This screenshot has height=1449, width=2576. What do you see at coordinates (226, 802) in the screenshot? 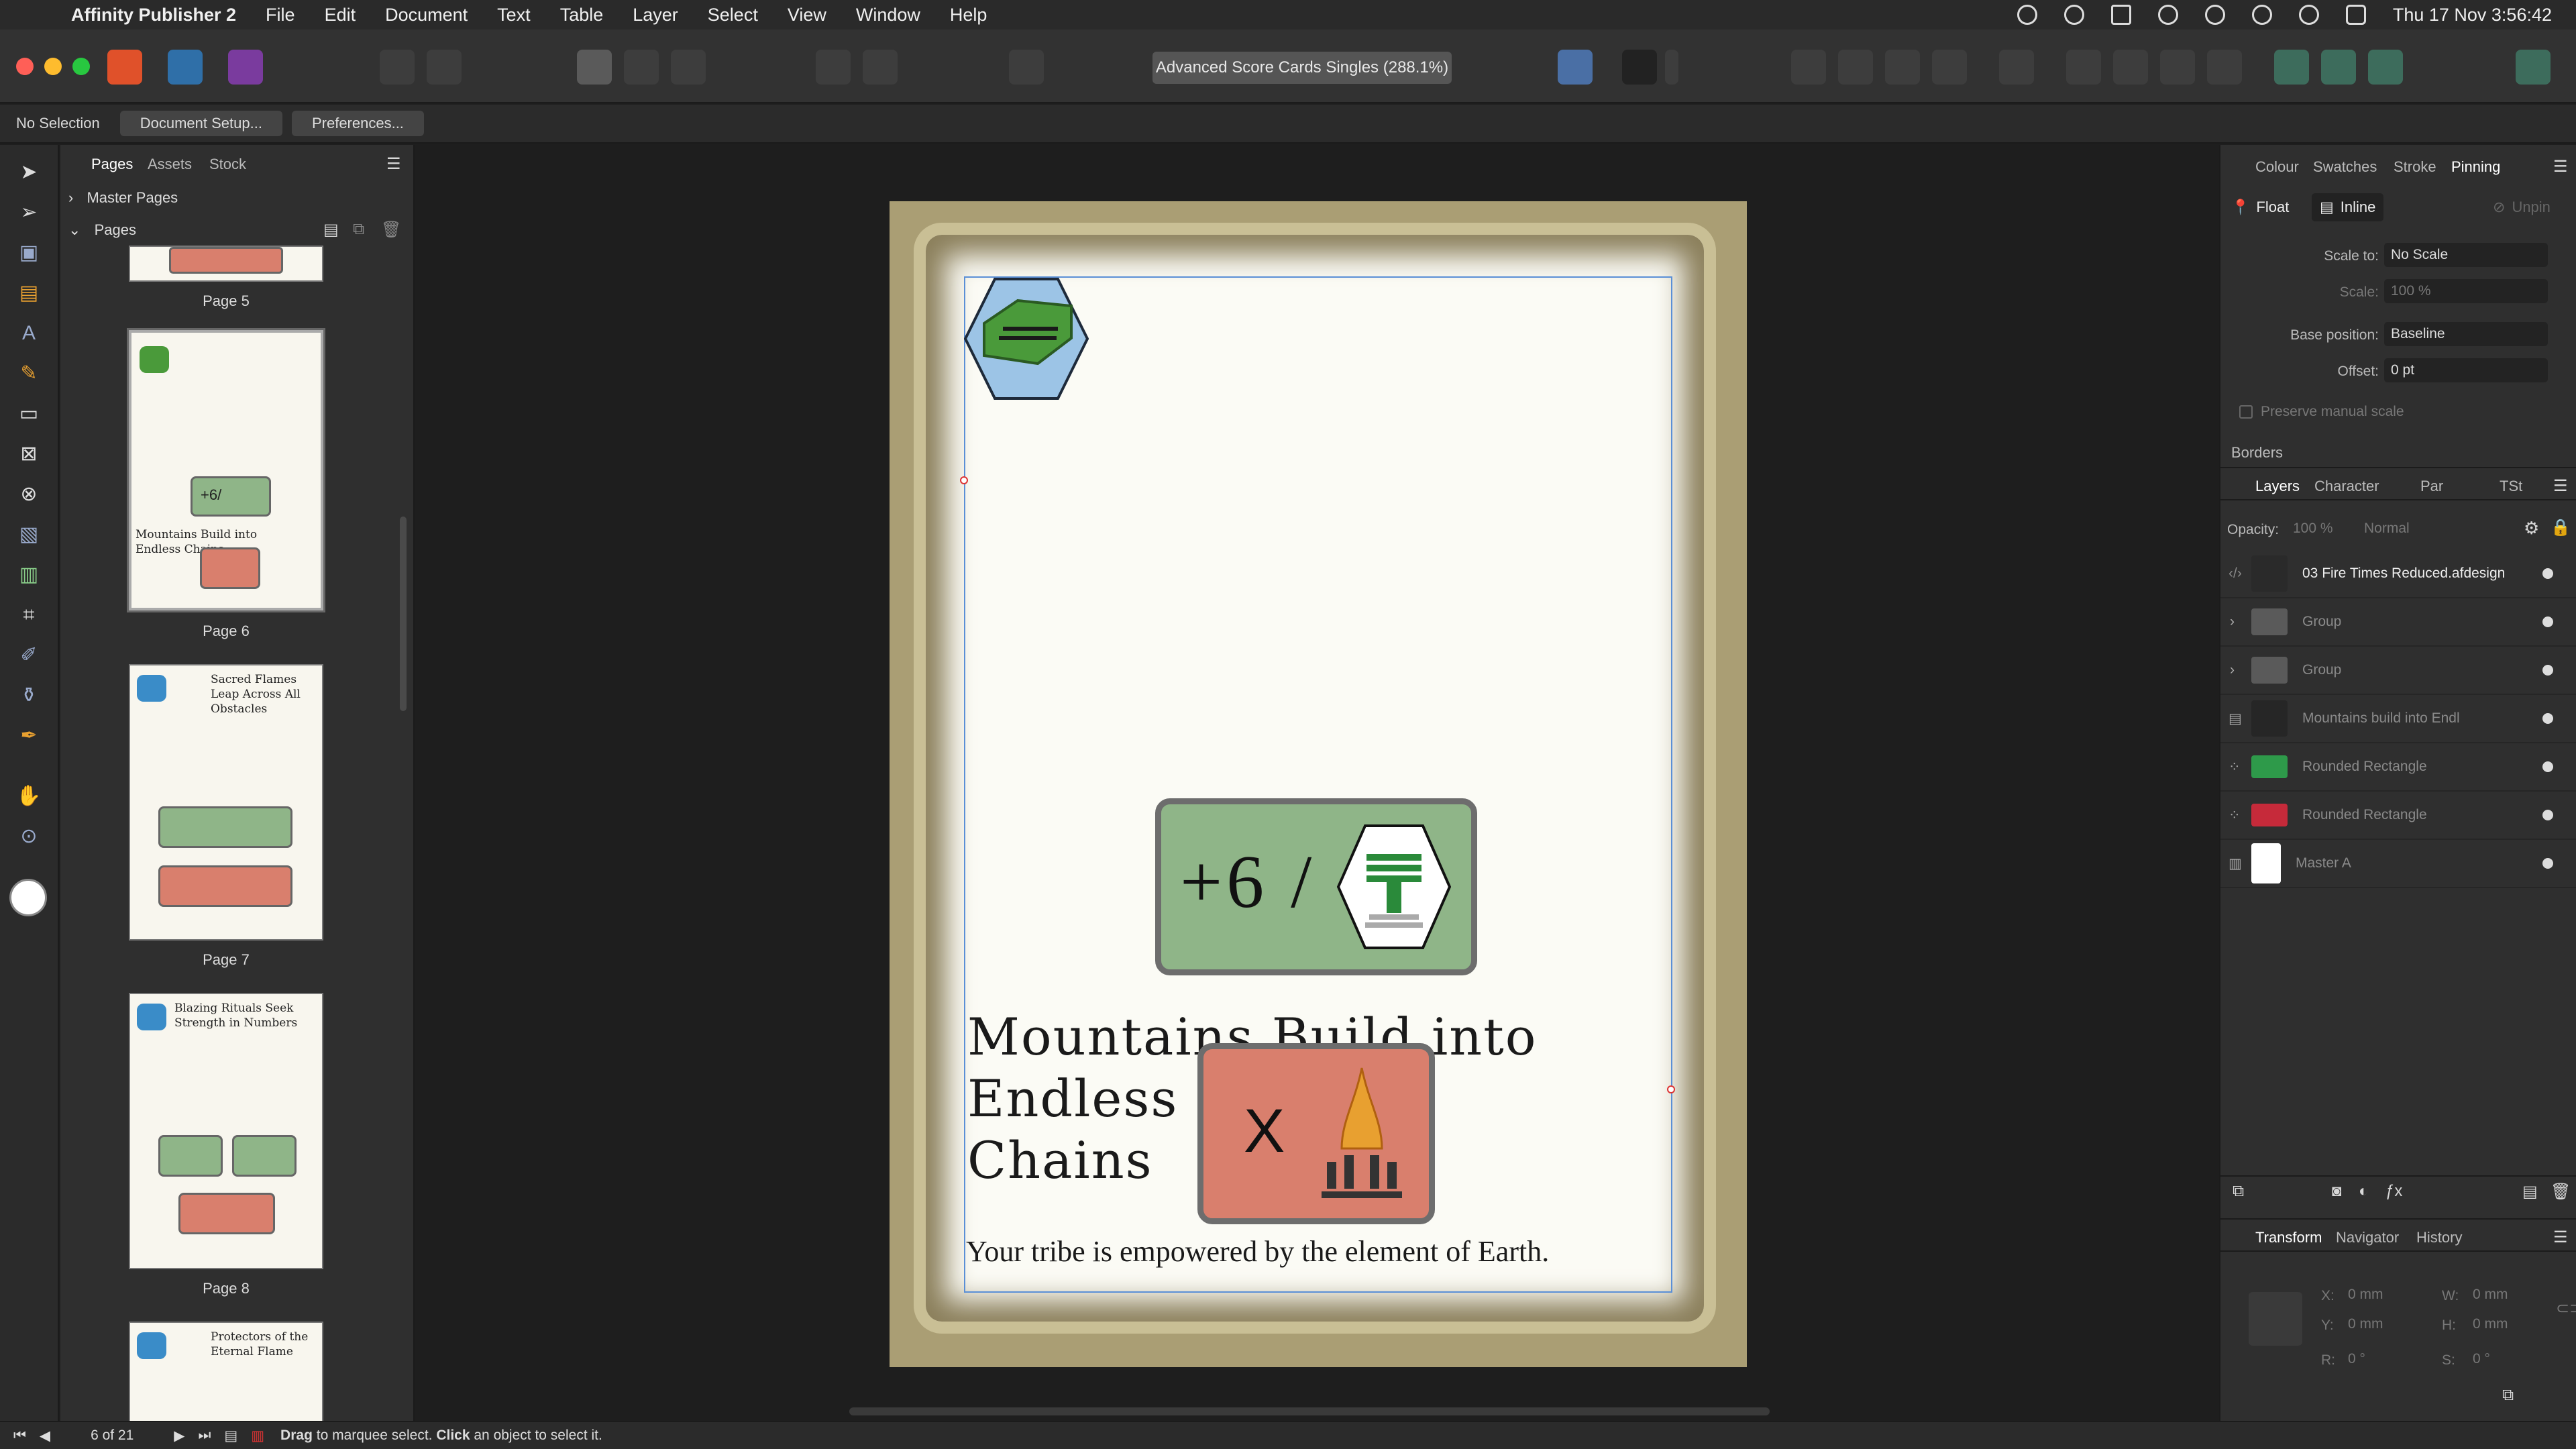
I see `page-thumbnail-7: Sacred Flames Leap Across All Obstacles` at bounding box center [226, 802].